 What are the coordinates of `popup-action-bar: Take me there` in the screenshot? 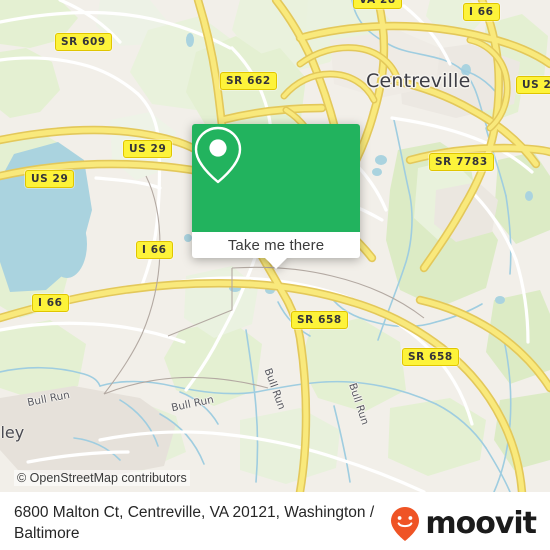 It's located at (276, 250).